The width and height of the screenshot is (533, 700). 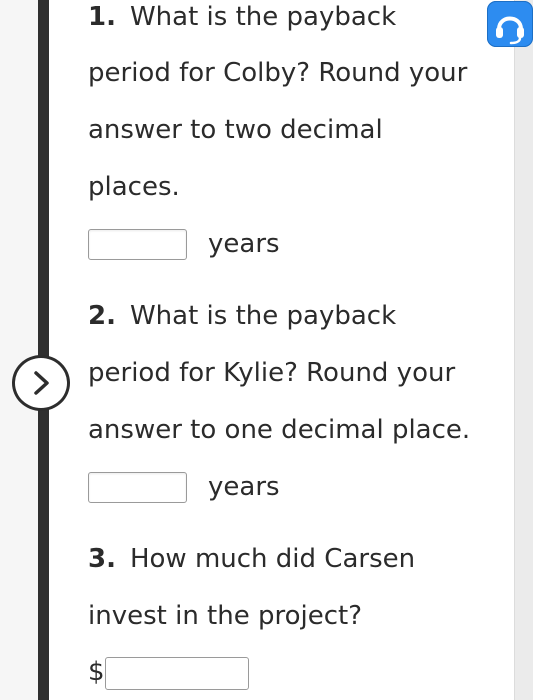 I want to click on expand-panel-button, so click(x=41, y=383).